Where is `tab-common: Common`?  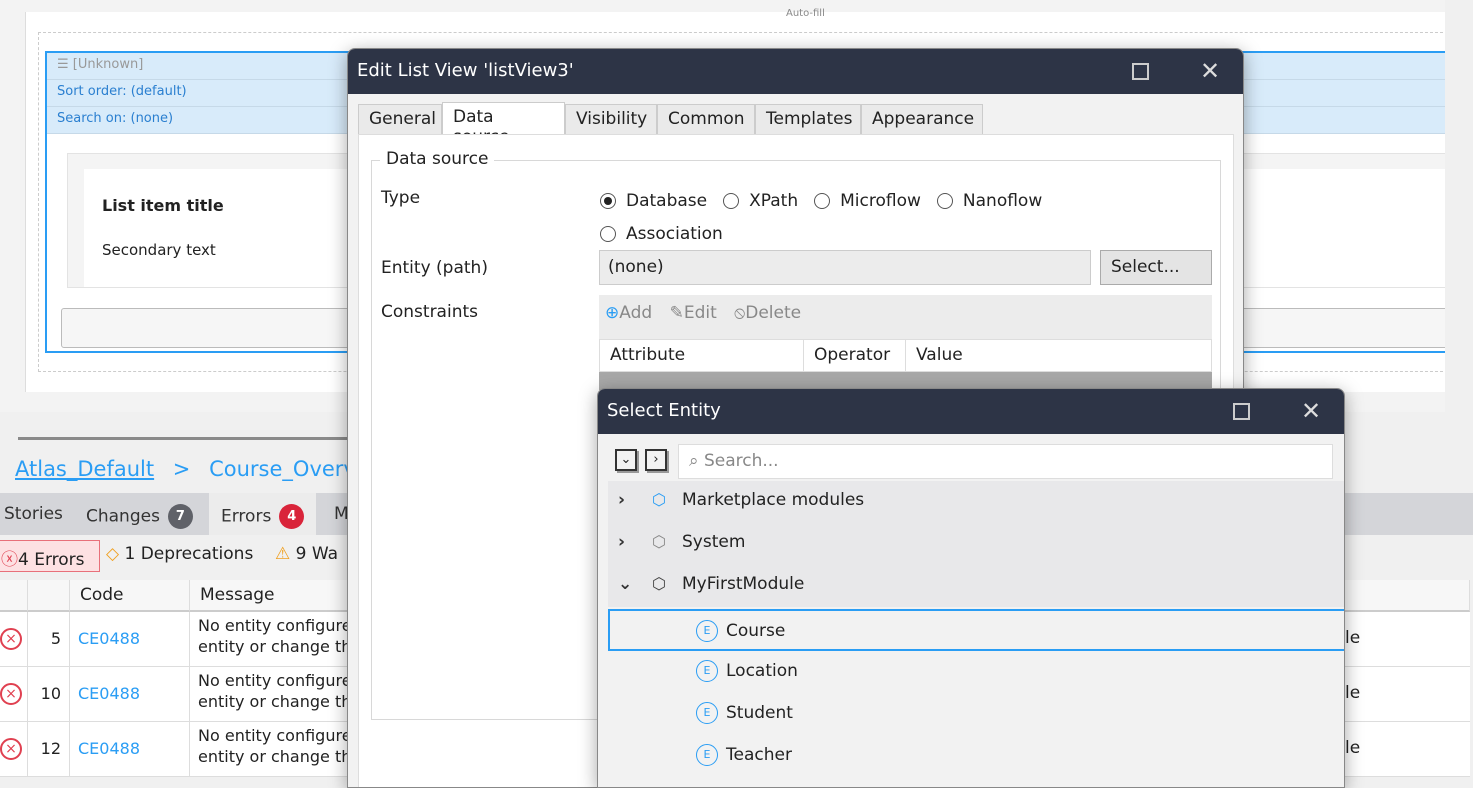
tab-common: Common is located at coordinates (706, 119).